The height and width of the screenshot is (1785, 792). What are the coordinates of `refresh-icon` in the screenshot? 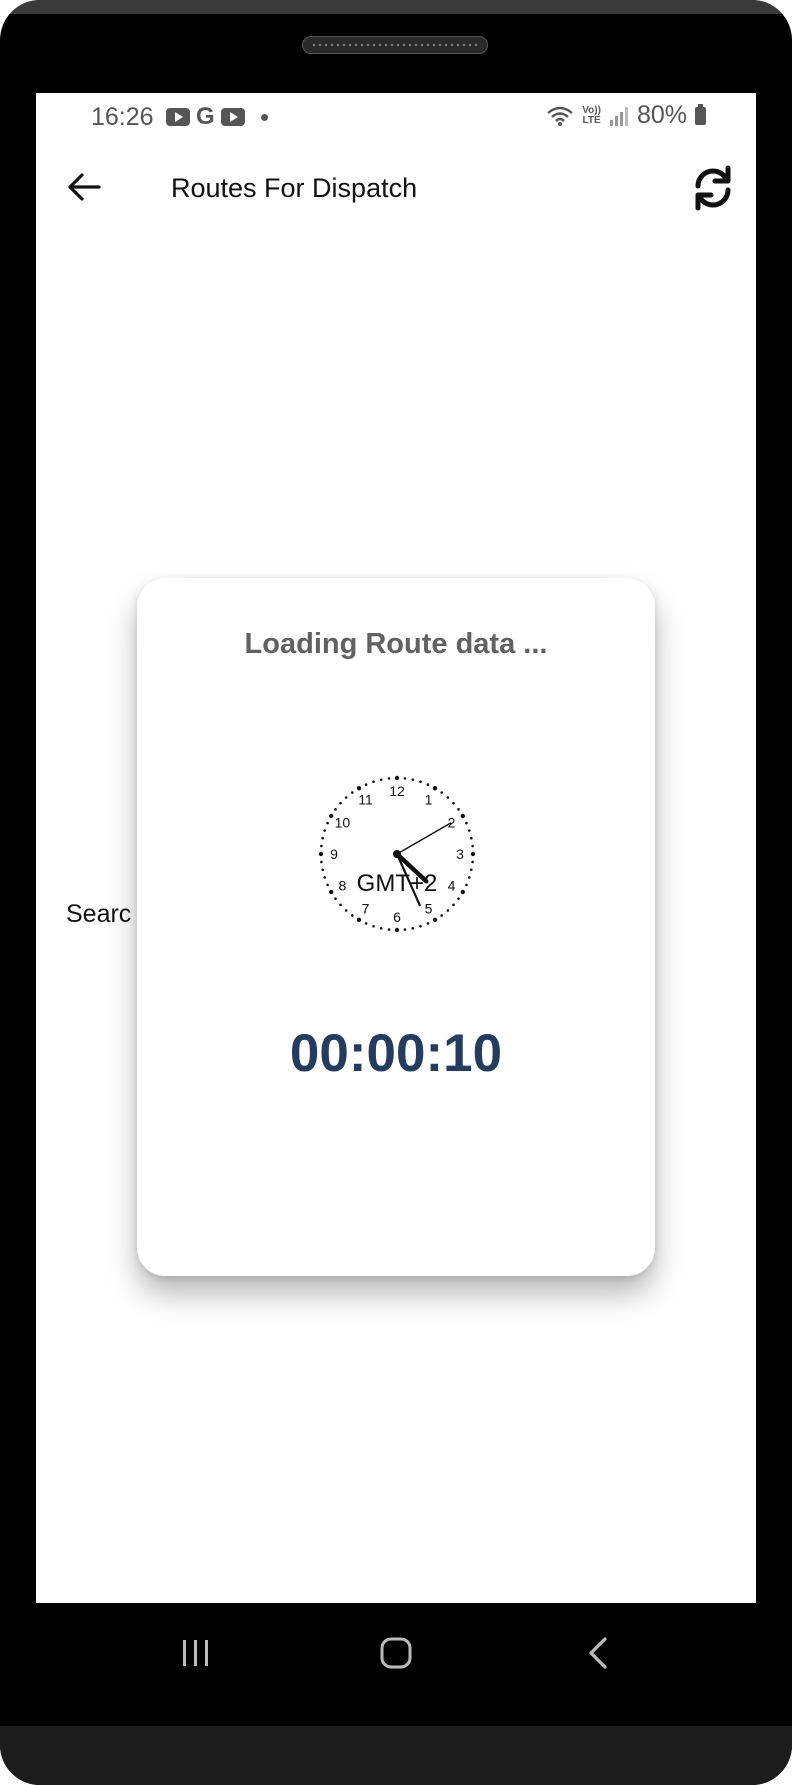 It's located at (713, 188).